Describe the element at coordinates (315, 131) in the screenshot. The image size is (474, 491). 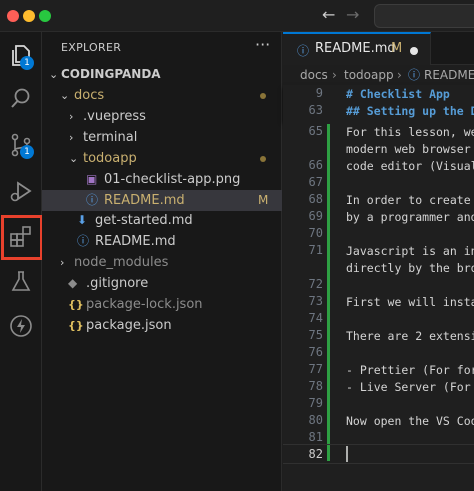
I see `line-number: 65` at that location.